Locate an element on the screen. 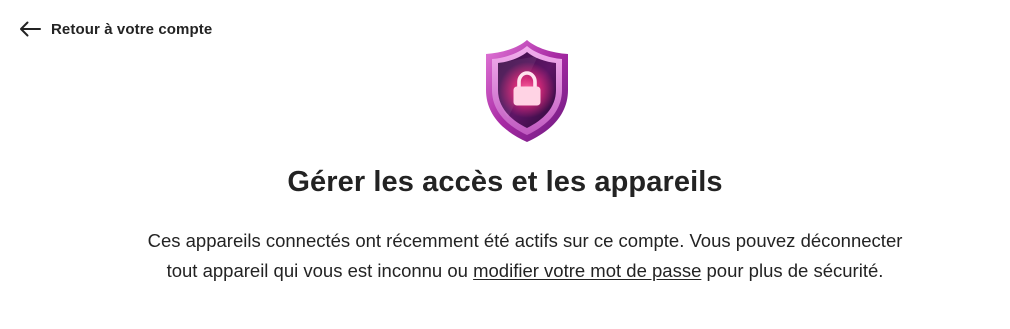 The width and height of the screenshot is (1010, 329). back-to-account-link: Retour à votre compte is located at coordinates (115, 29).